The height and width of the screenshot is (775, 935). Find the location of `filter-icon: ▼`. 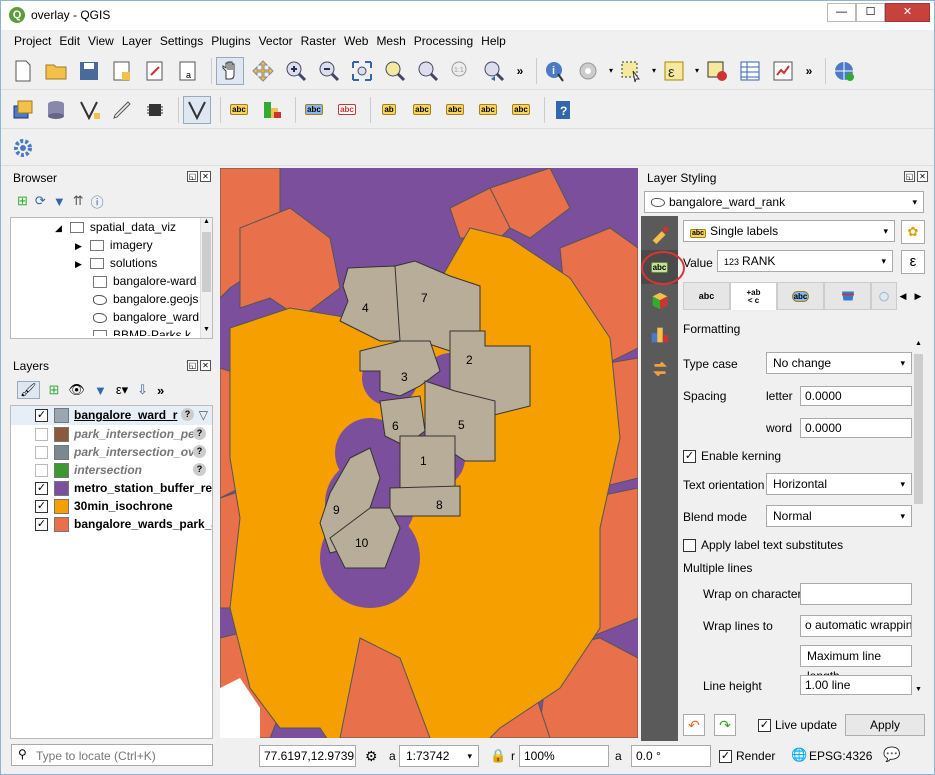

filter-icon: ▼ is located at coordinates (59, 201).